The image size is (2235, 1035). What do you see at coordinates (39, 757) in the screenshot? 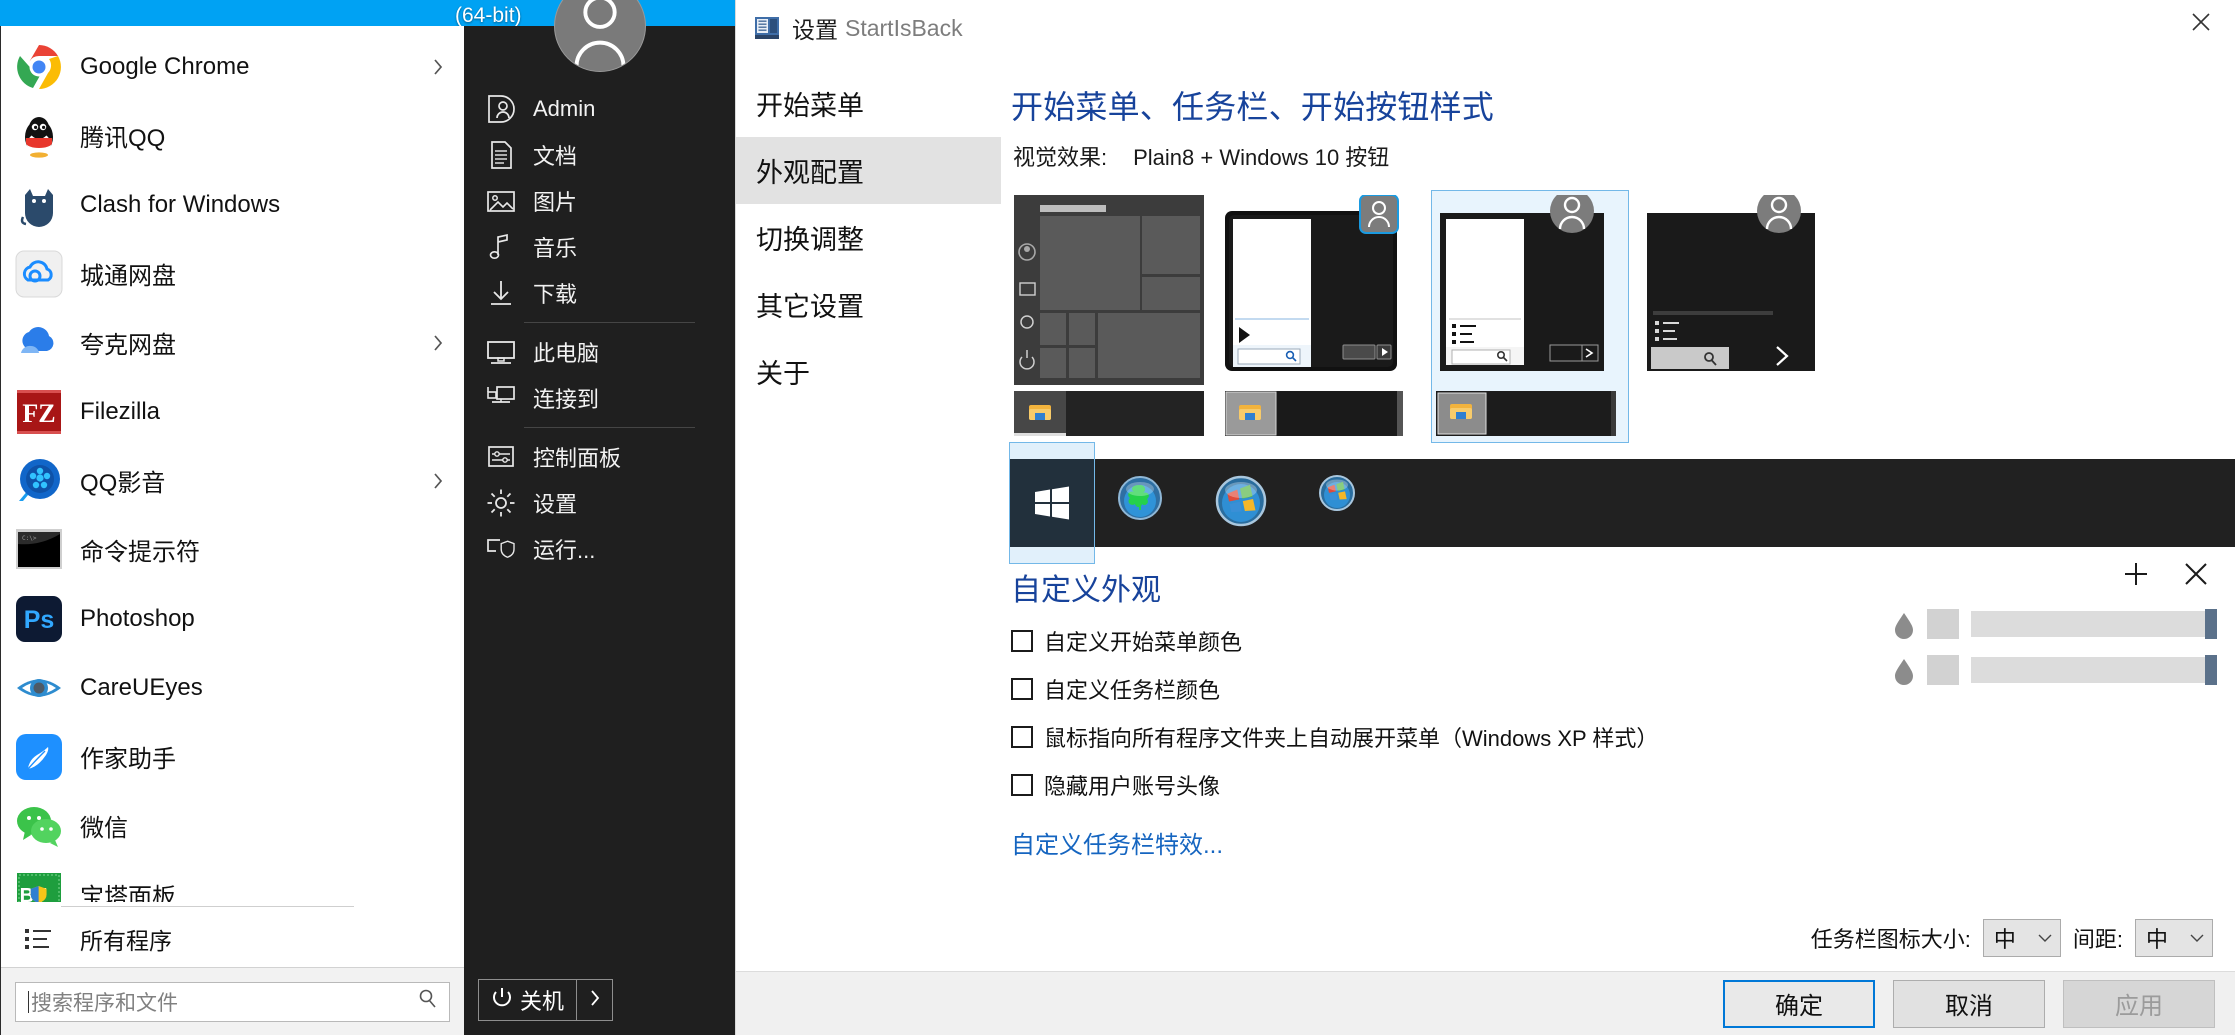
I see `writer-icon` at bounding box center [39, 757].